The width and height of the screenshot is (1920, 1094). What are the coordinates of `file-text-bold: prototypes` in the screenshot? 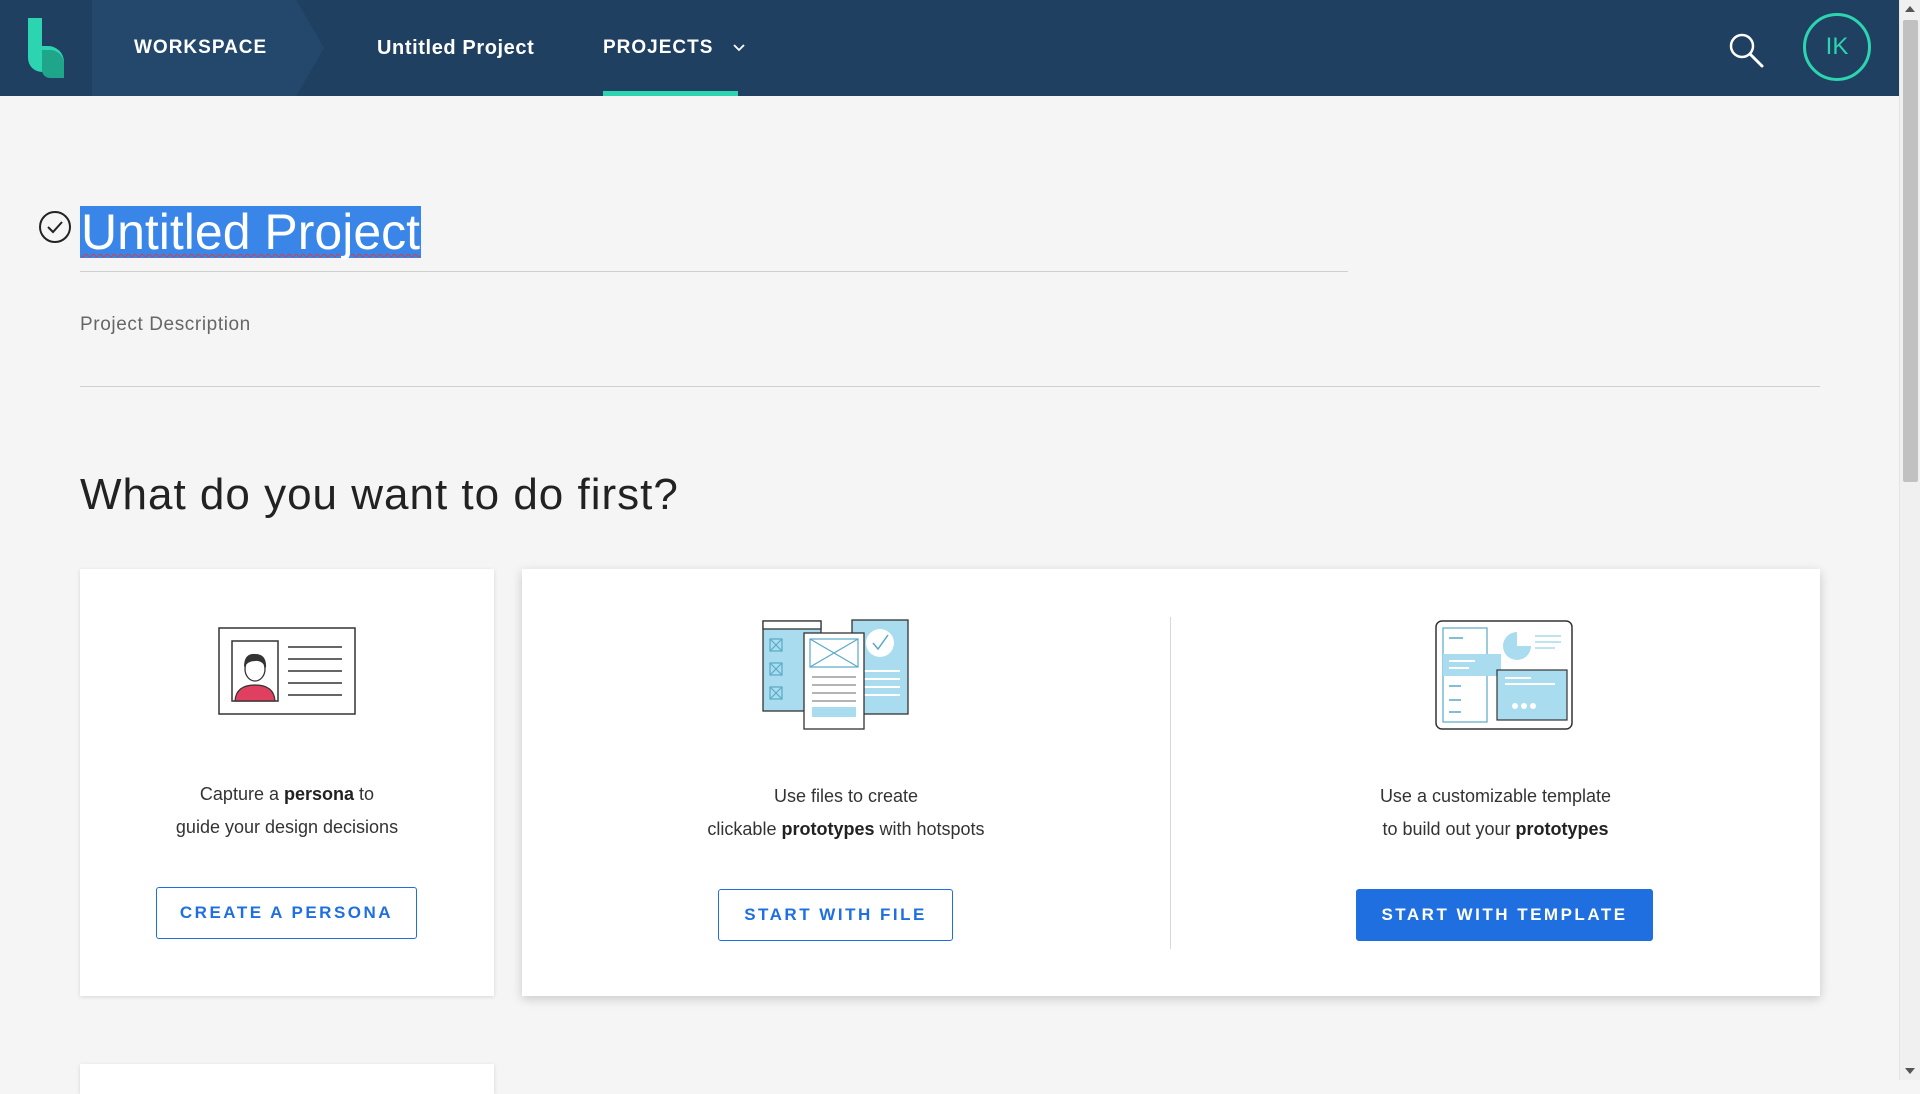 It's located at (828, 829).